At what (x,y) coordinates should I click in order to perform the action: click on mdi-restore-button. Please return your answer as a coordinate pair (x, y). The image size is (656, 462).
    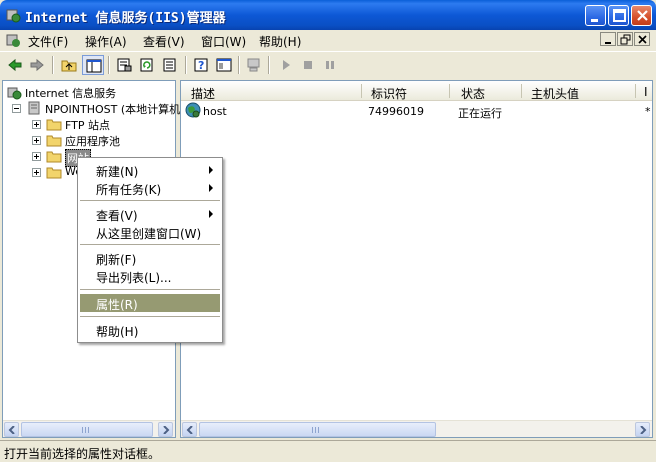
    Looking at the image, I should click on (625, 39).